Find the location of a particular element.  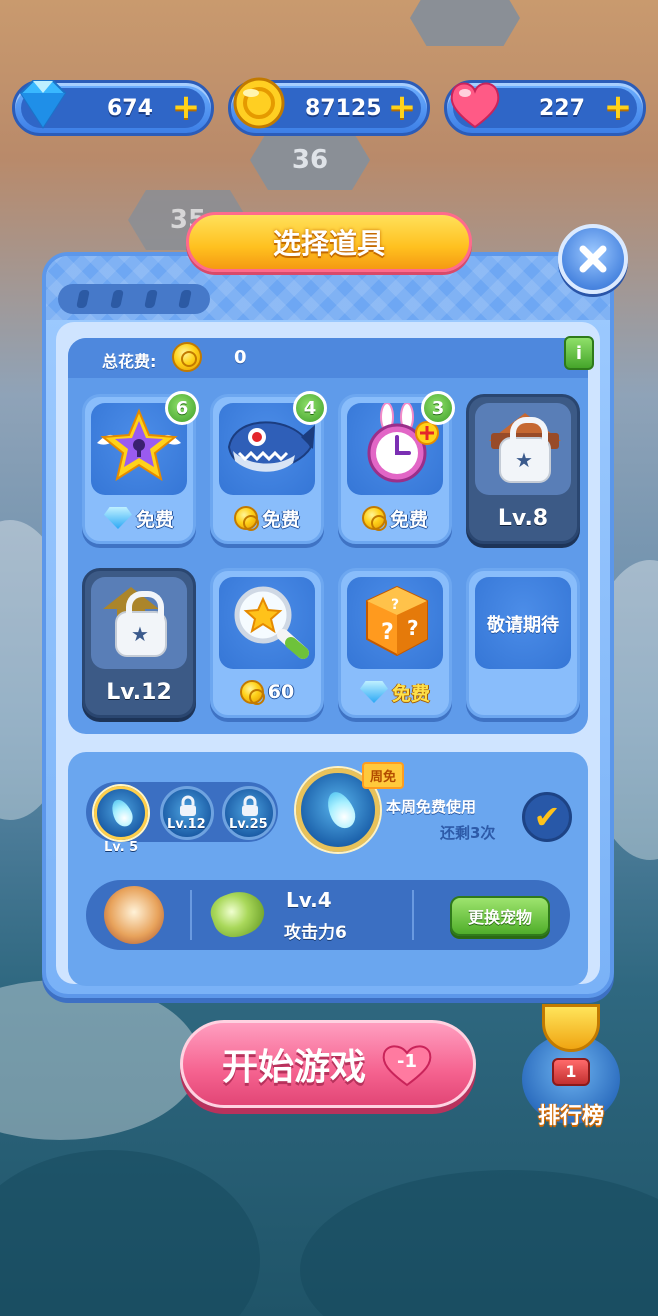

item-arrow-locked: ★ Lv.12 is located at coordinates (139, 643).